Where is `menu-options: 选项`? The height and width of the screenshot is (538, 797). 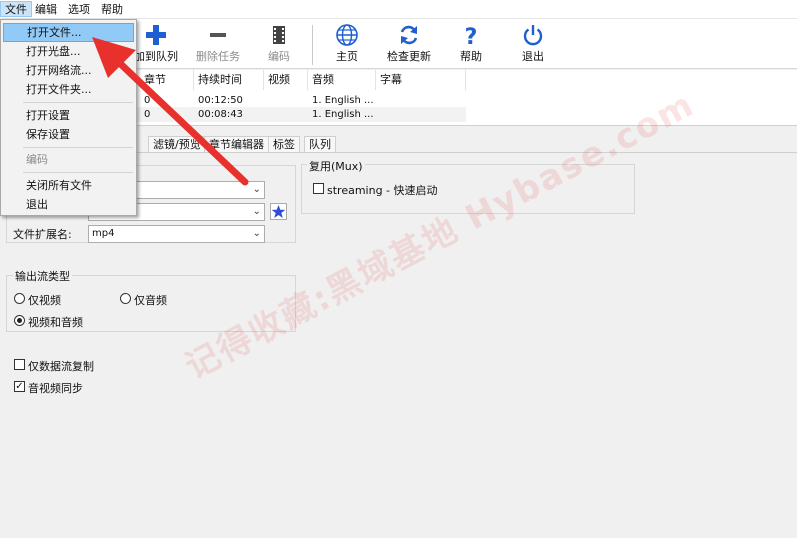 menu-options: 选项 is located at coordinates (79, 10).